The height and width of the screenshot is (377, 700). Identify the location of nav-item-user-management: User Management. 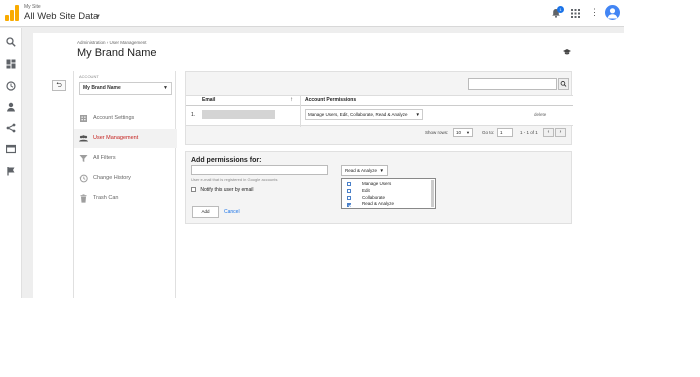
(125, 138).